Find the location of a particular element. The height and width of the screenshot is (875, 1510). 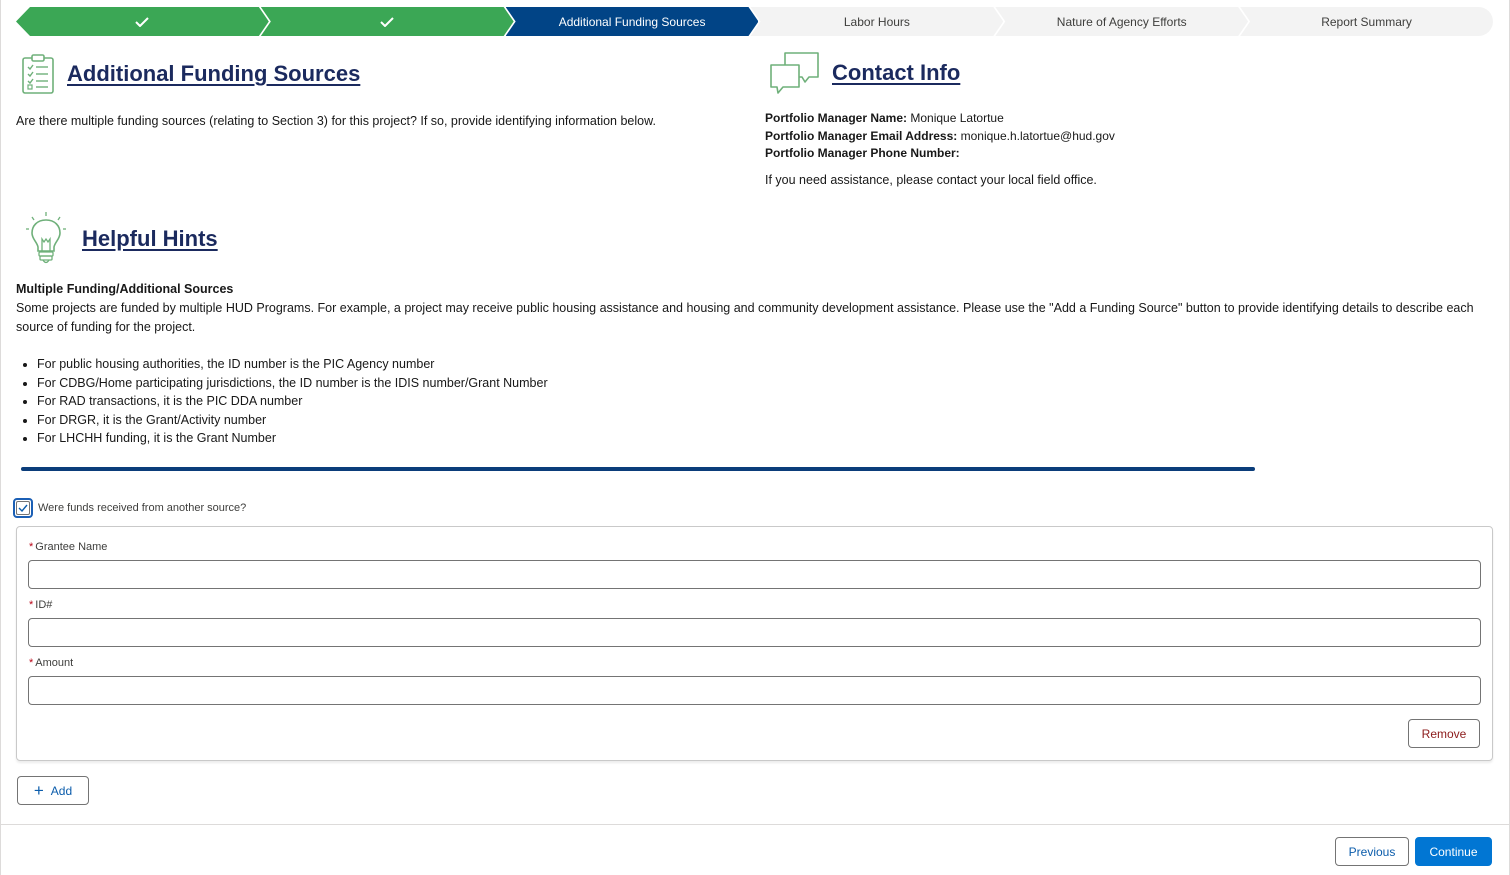

path-step-labor-hours: Labor Hours is located at coordinates (876, 21).